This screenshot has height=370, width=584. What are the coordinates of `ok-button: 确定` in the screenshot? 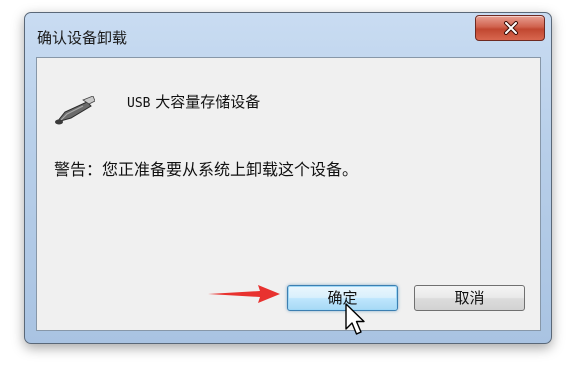 It's located at (342, 298).